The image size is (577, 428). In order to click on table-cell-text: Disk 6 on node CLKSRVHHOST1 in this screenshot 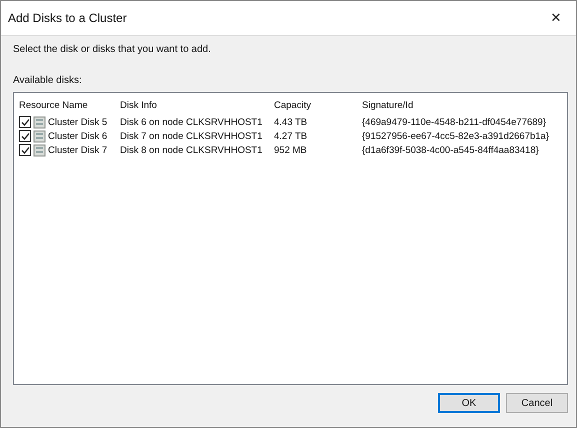, I will do `click(192, 122)`.